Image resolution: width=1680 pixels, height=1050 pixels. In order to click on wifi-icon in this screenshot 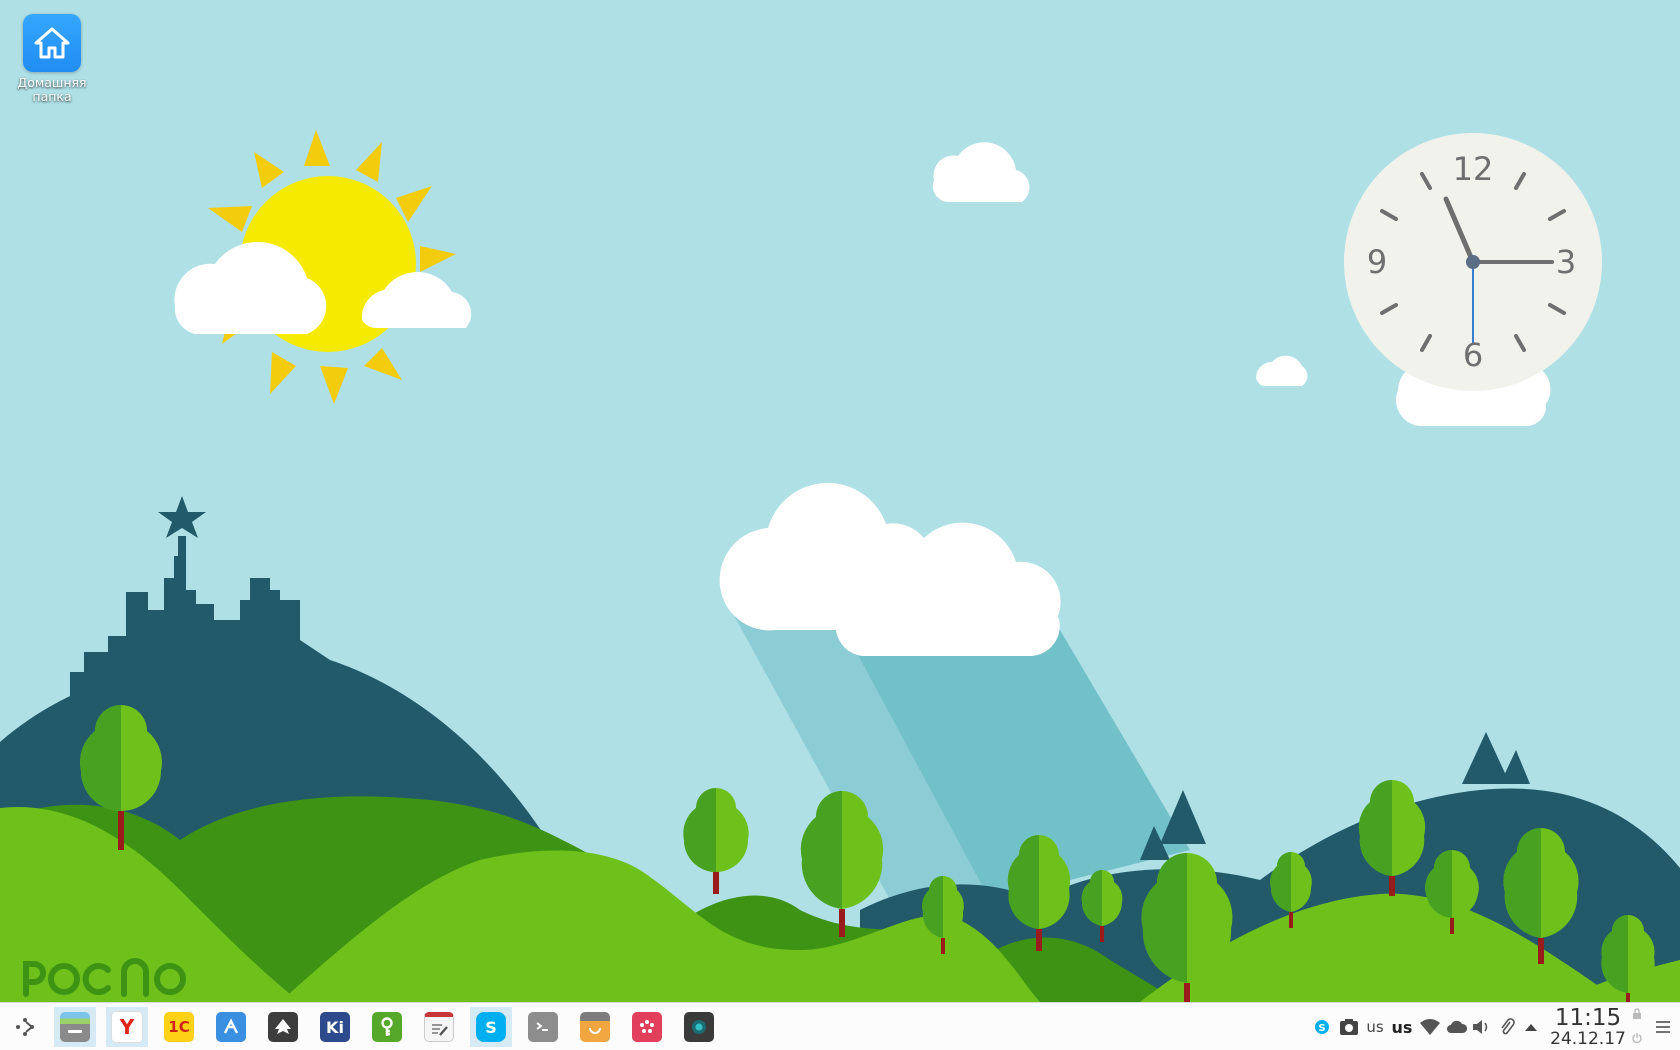, I will do `click(1430, 1027)`.